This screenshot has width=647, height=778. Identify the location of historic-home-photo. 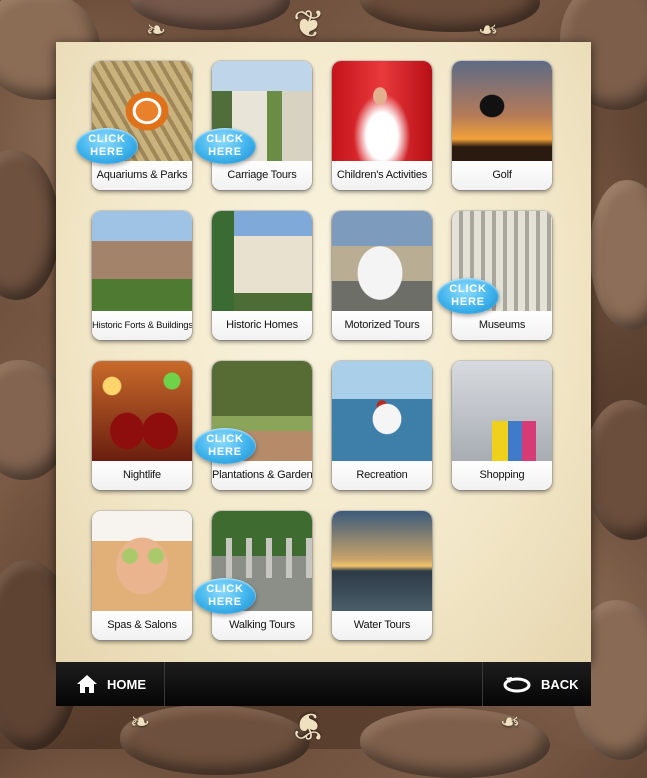
(262, 261).